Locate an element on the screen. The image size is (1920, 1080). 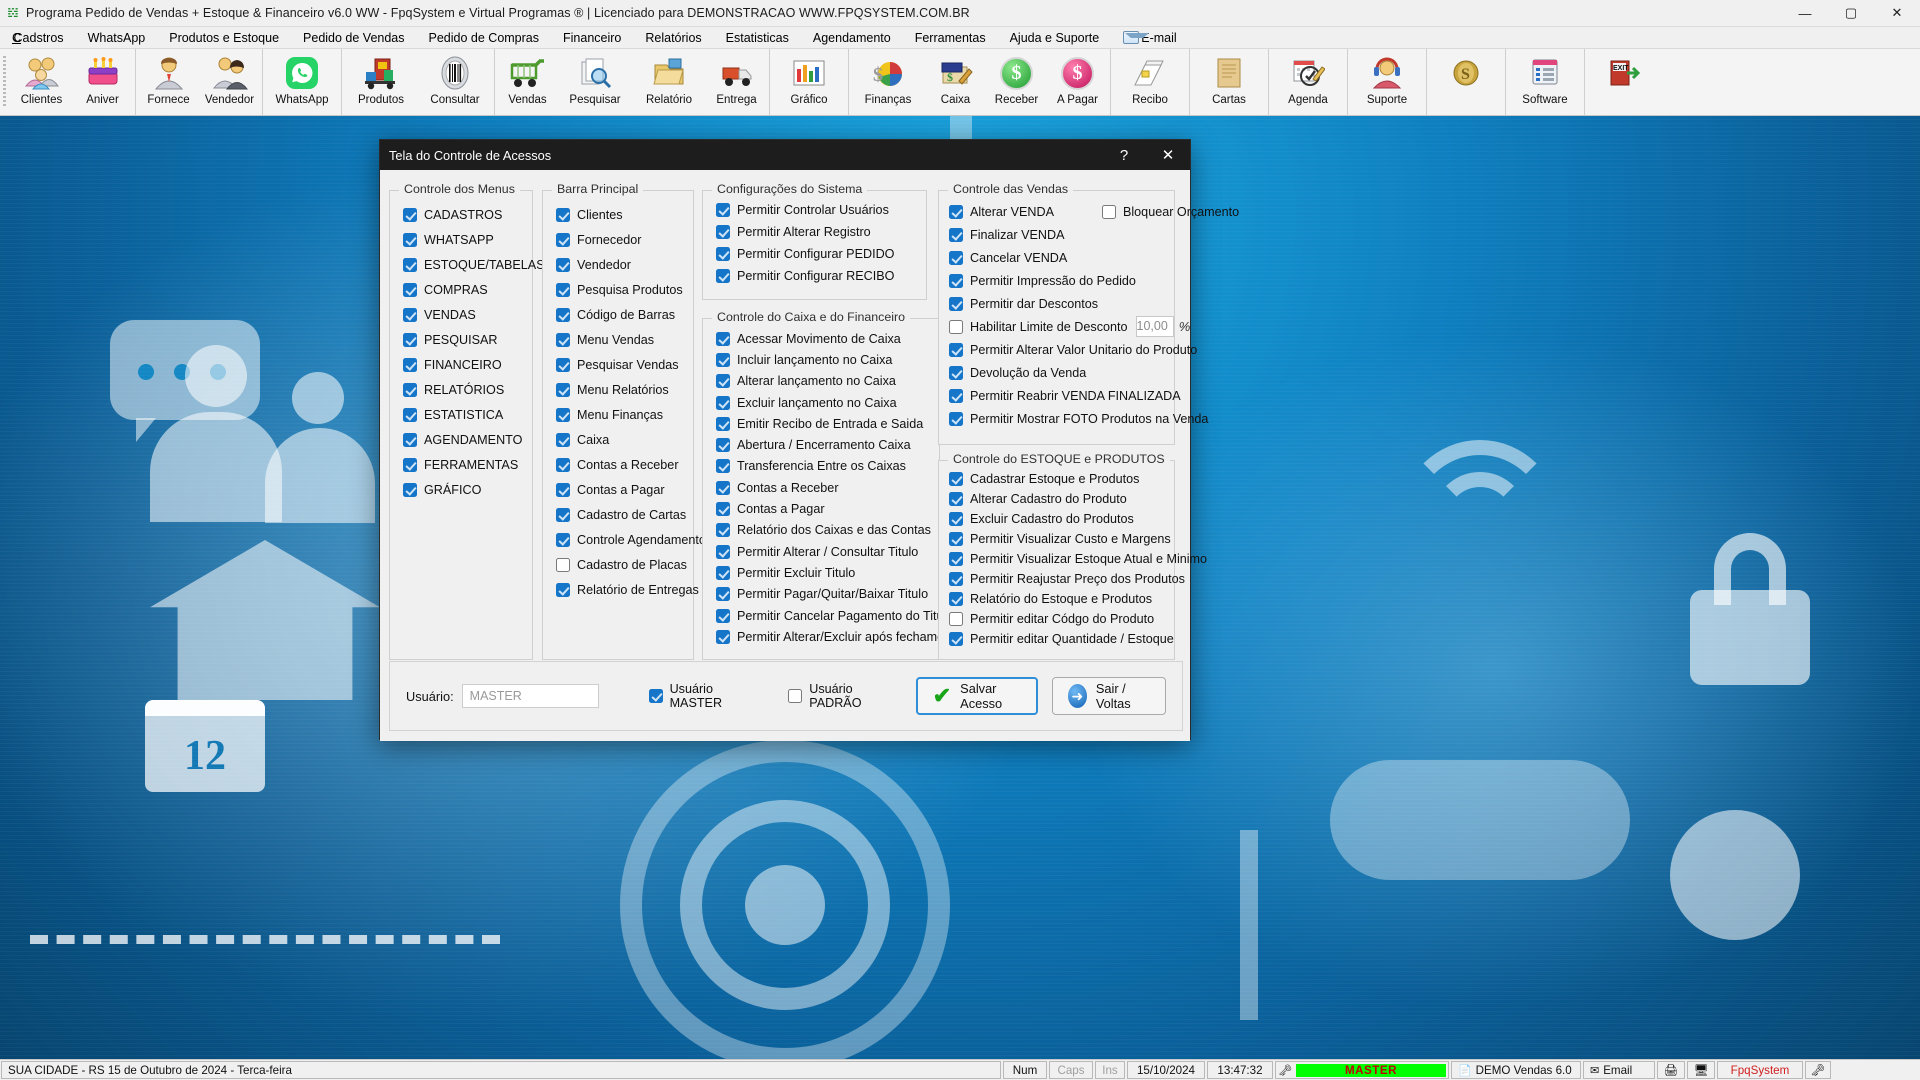
toolbar-button-caixa: $ Caixa is located at coordinates (955, 82).